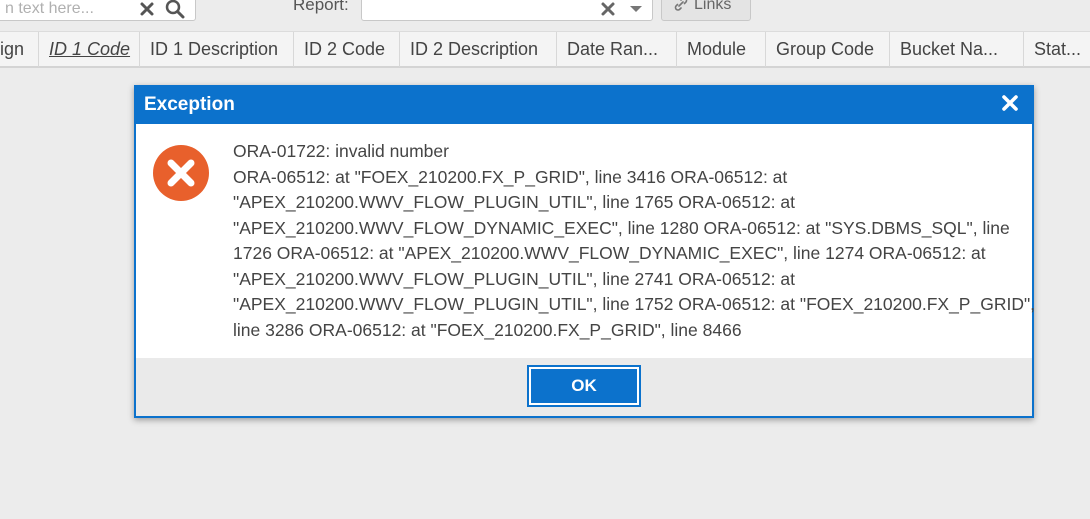 The height and width of the screenshot is (519, 1090). What do you see at coordinates (681, 5) in the screenshot?
I see `link-icon` at bounding box center [681, 5].